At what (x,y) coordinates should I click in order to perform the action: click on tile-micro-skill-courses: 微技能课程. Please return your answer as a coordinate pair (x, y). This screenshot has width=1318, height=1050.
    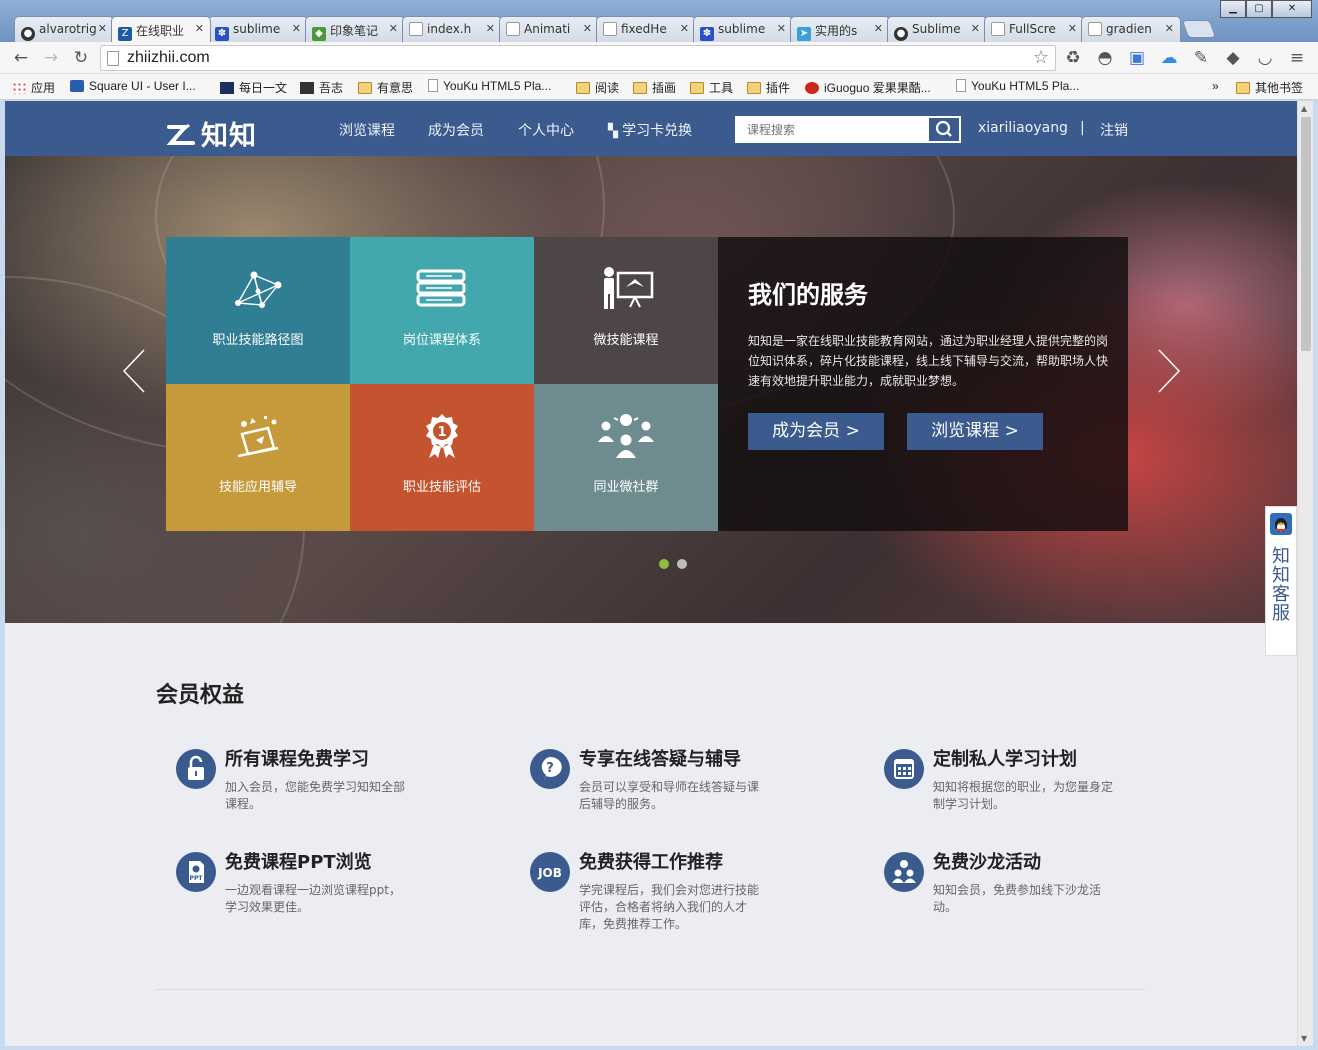
    Looking at the image, I should click on (626, 310).